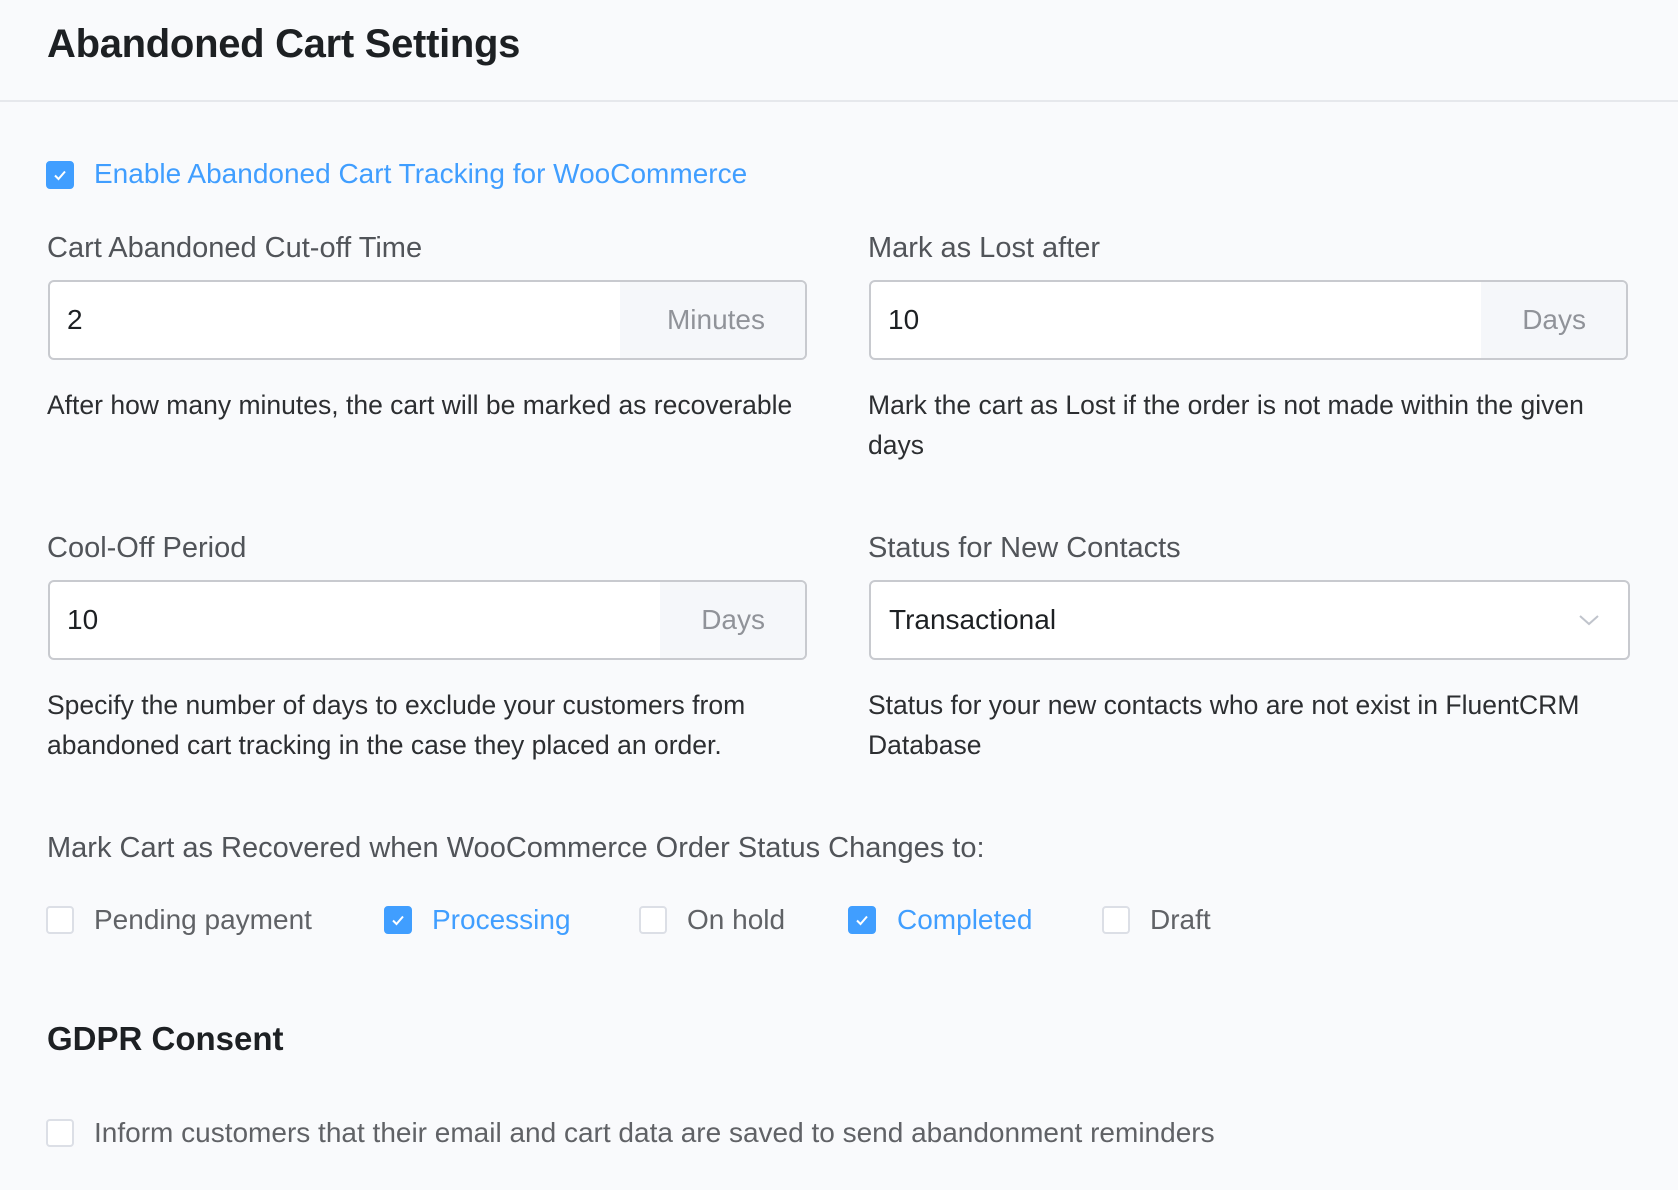  What do you see at coordinates (147, 548) in the screenshot?
I see `cool-off-label: Cool-Off Period` at bounding box center [147, 548].